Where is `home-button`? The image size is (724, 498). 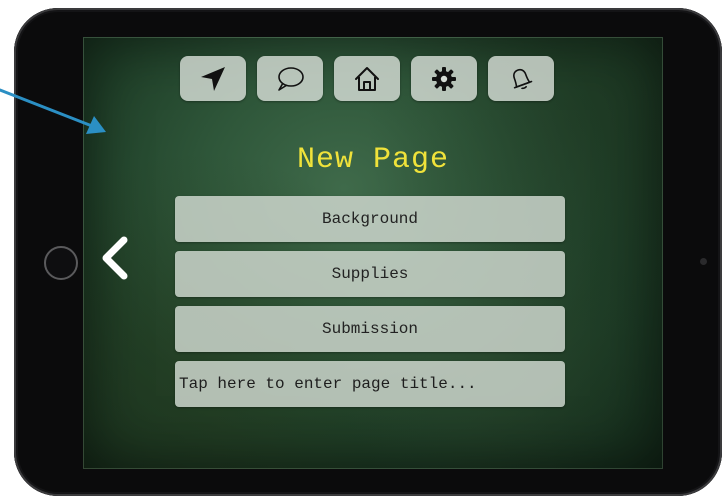
home-button is located at coordinates (367, 78).